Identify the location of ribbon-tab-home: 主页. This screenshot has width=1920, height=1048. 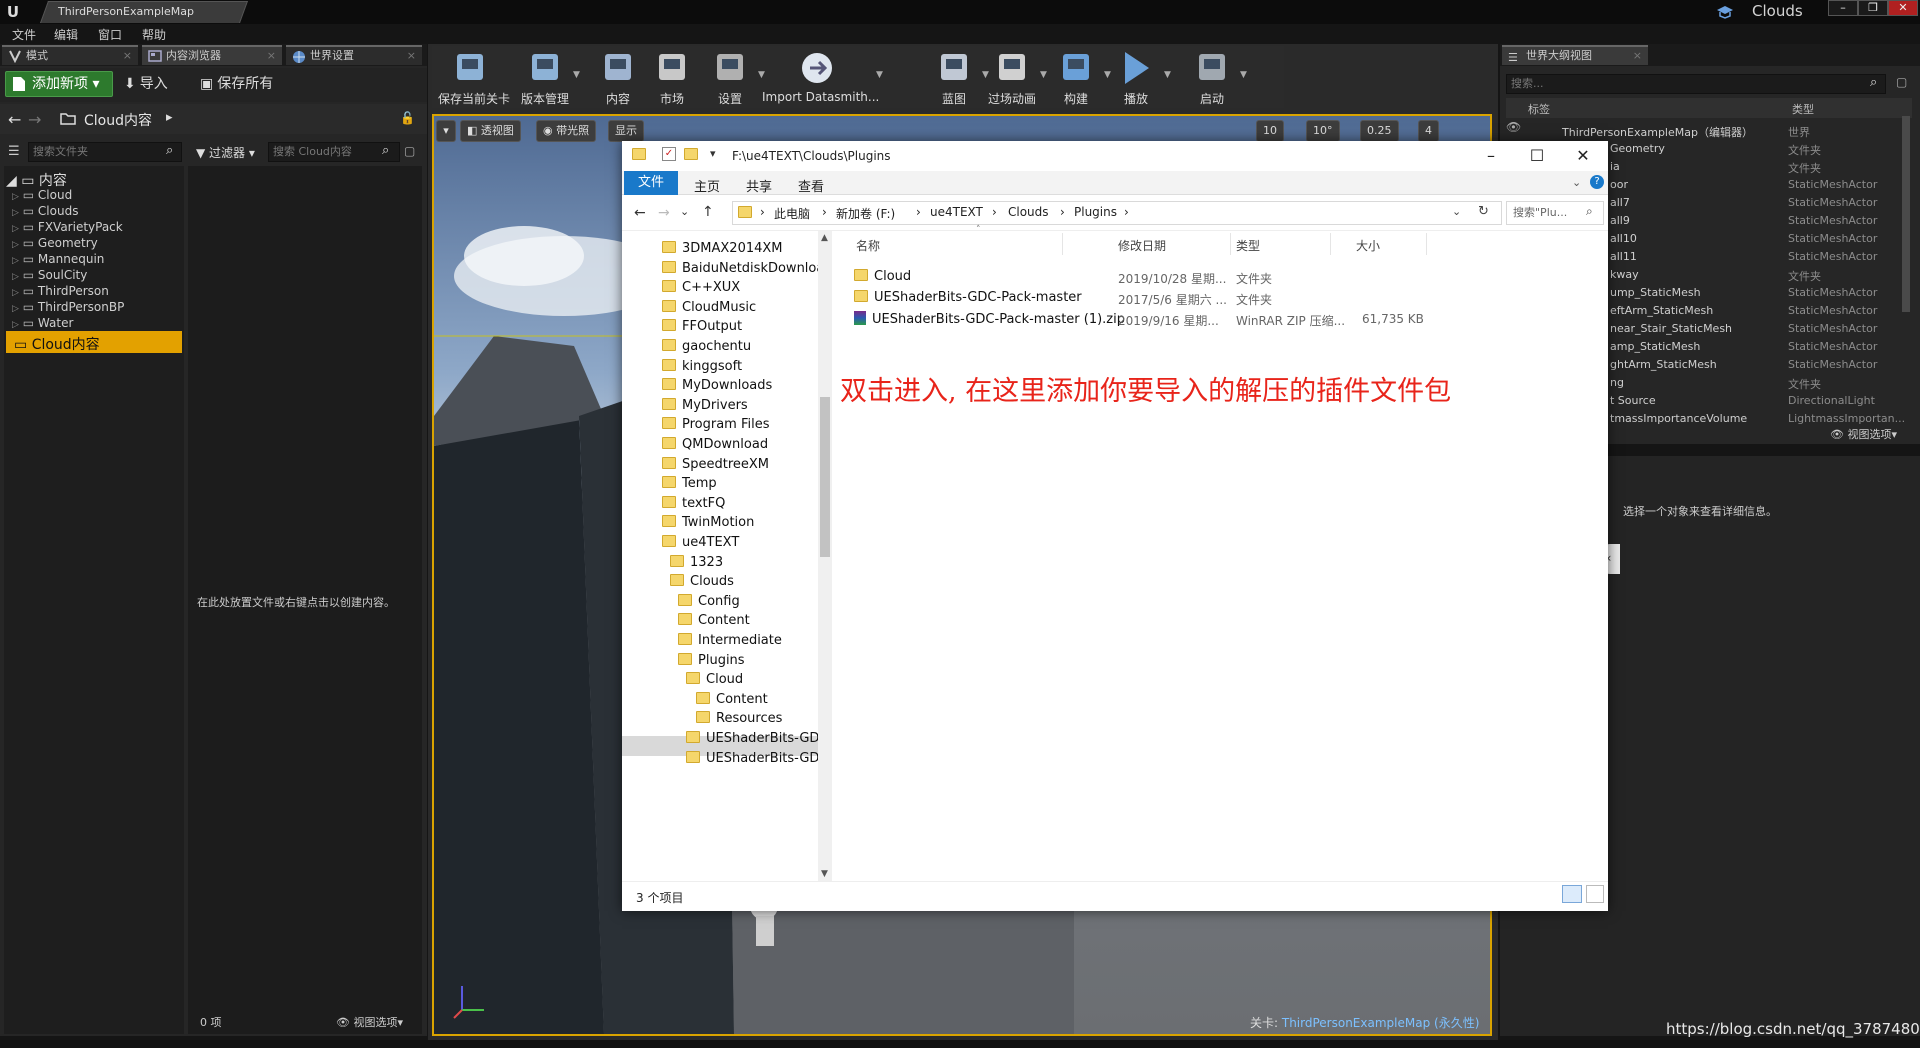
(707, 185).